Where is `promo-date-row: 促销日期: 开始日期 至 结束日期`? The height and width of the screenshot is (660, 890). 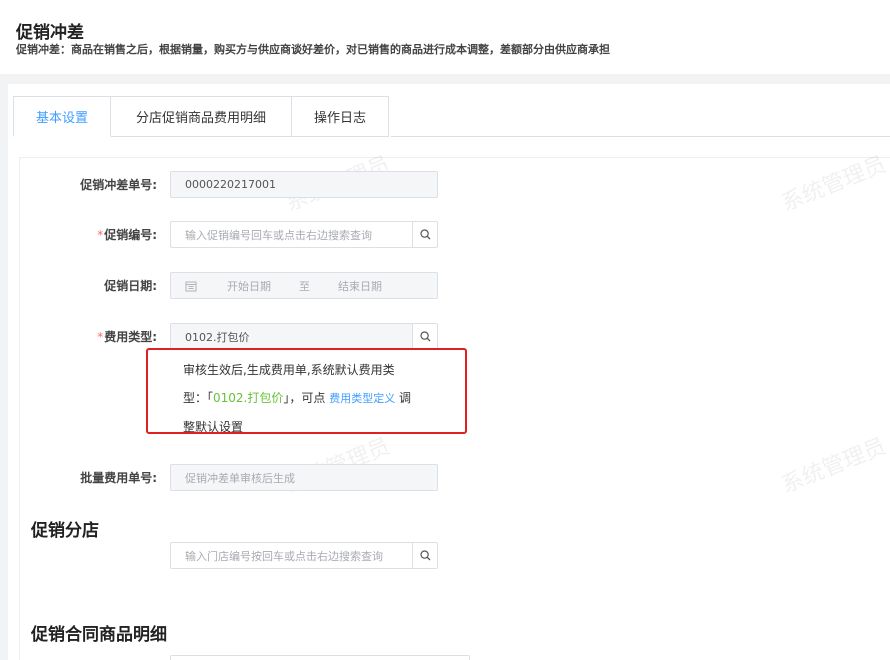 promo-date-row: 促销日期: 开始日期 至 结束日期 is located at coordinates (229, 285).